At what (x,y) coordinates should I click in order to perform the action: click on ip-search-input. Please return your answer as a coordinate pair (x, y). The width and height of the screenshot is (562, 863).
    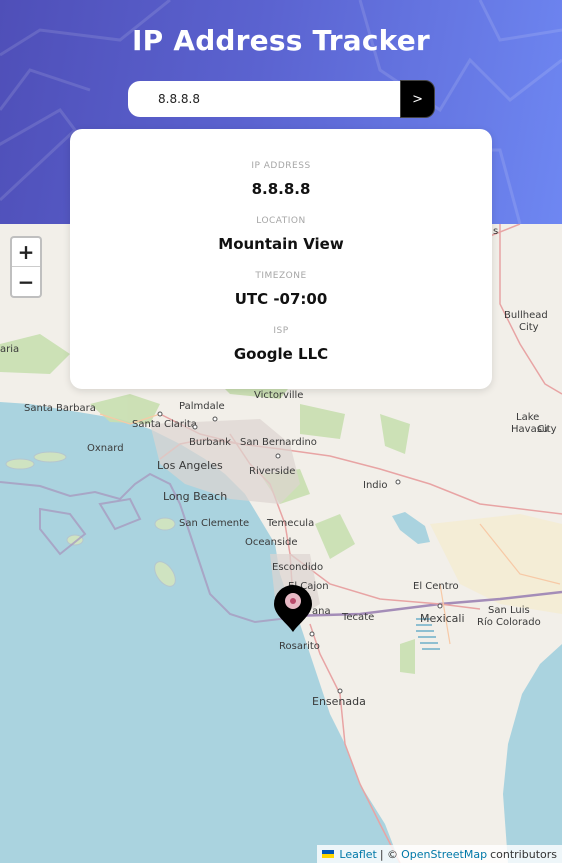
    Looking at the image, I should click on (264, 99).